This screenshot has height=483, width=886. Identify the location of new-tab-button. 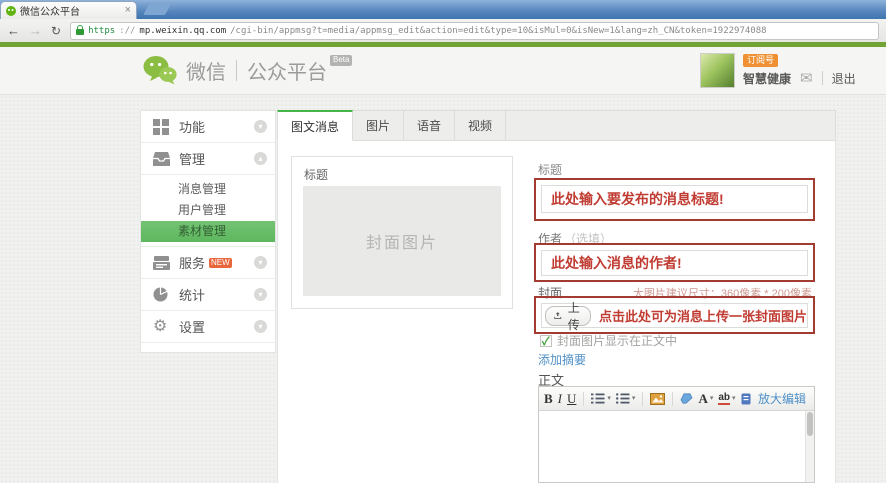
(157, 9).